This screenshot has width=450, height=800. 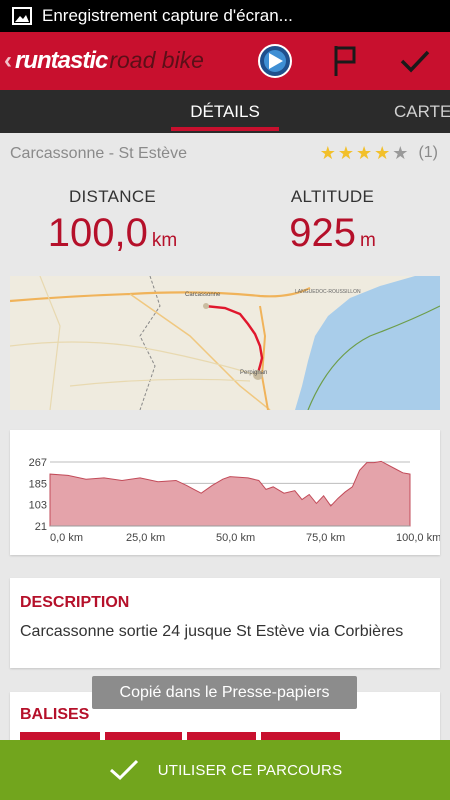 I want to click on altitude-unit: m, so click(x=367, y=240).